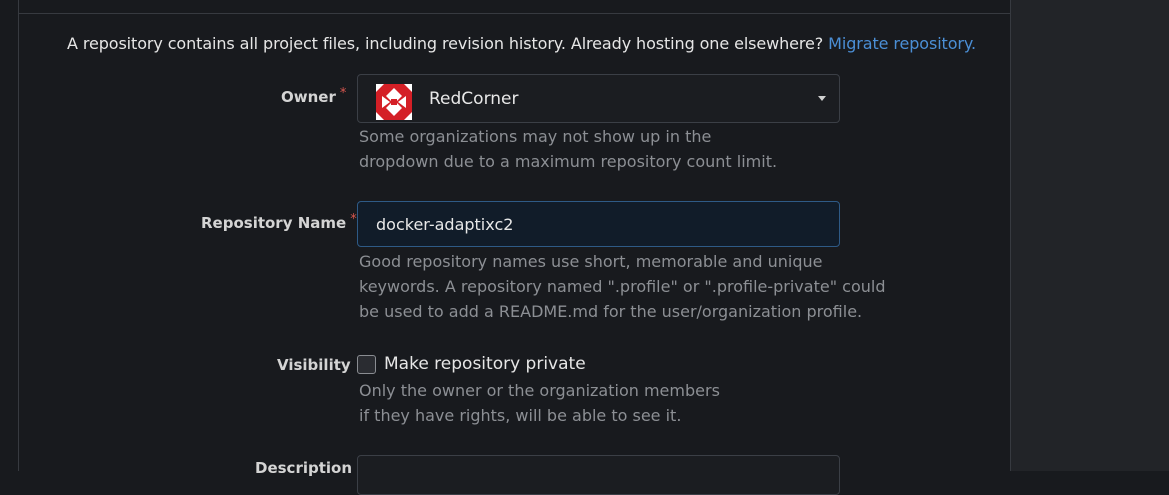  I want to click on owner-label: Owner *, so click(314, 96).